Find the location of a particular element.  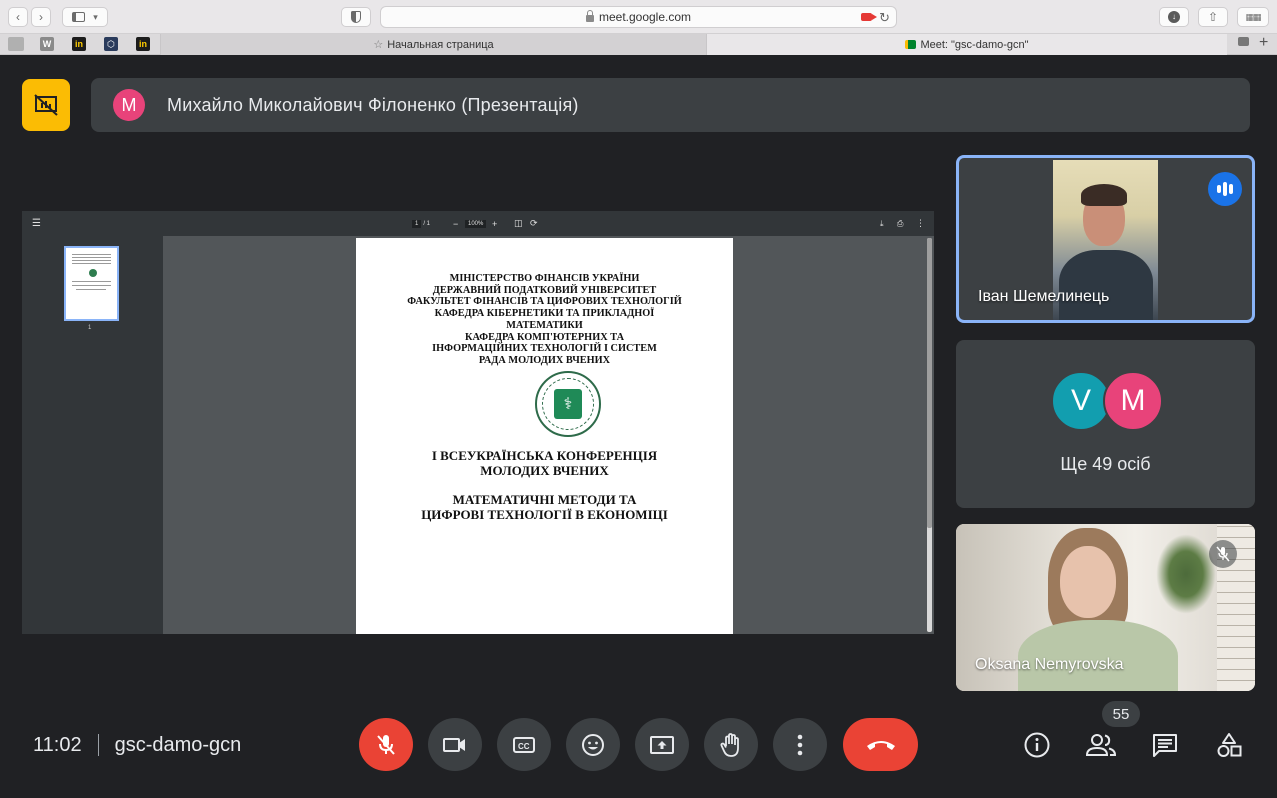

meeting-time: 11:02 is located at coordinates (57, 744).